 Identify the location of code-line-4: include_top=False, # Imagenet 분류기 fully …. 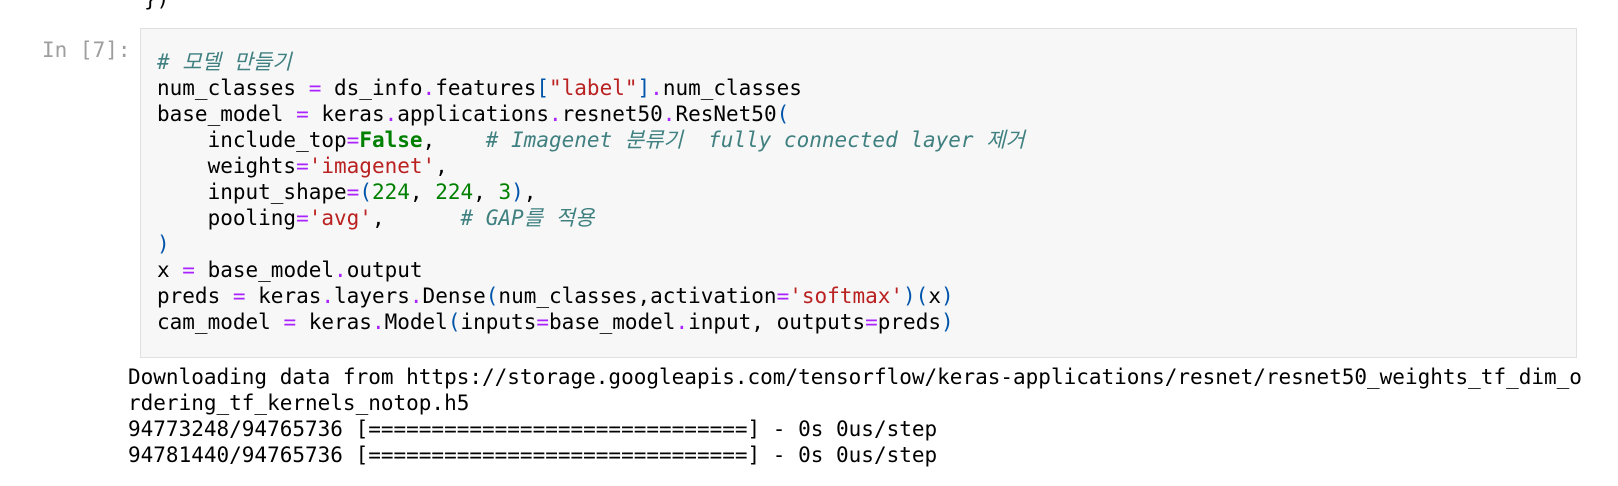
(591, 140).